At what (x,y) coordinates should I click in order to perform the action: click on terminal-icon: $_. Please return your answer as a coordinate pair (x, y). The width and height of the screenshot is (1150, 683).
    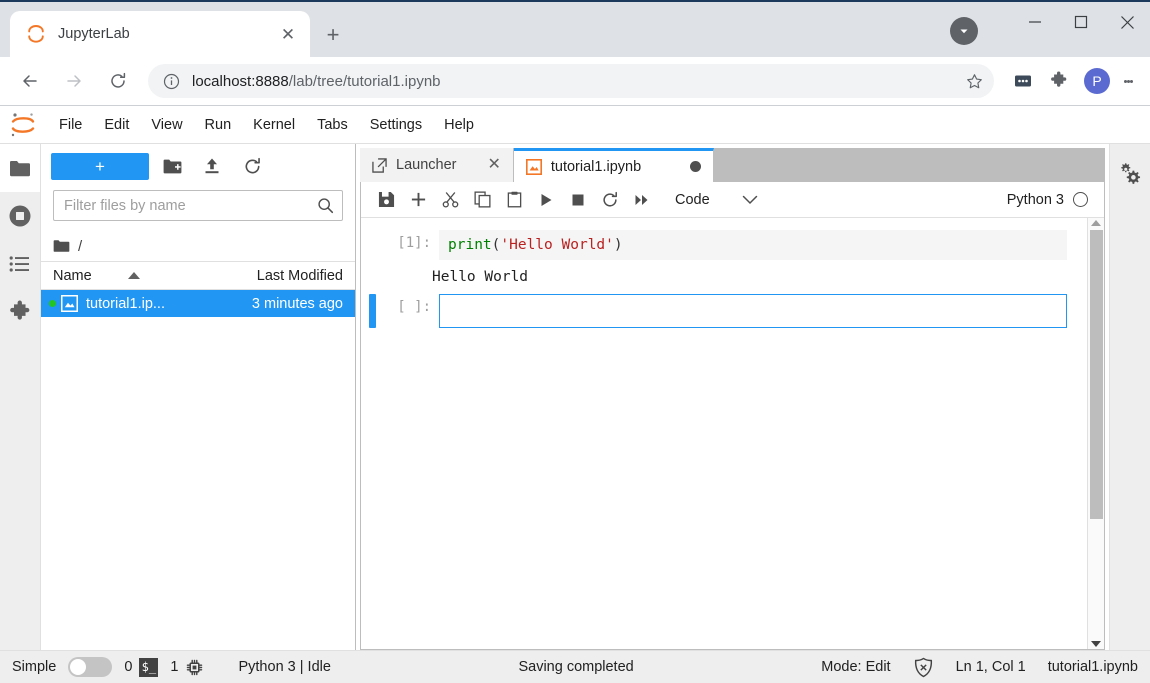
    Looking at the image, I should click on (149, 667).